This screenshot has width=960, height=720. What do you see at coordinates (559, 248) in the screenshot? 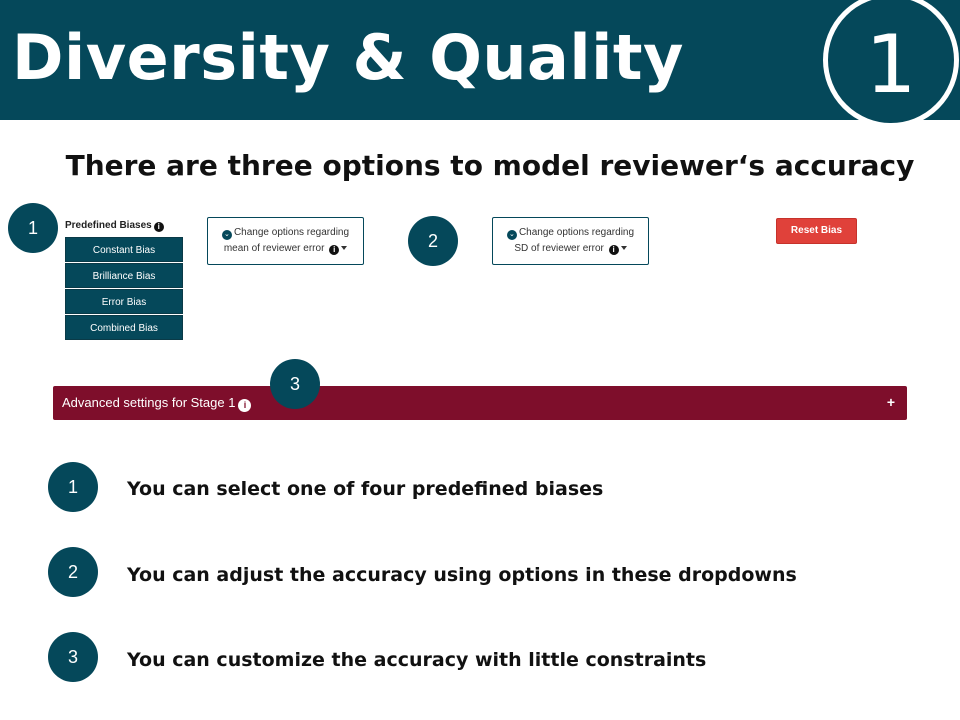
I see `sd-error-dropdown-sublabel: SD of reviewer error` at bounding box center [559, 248].